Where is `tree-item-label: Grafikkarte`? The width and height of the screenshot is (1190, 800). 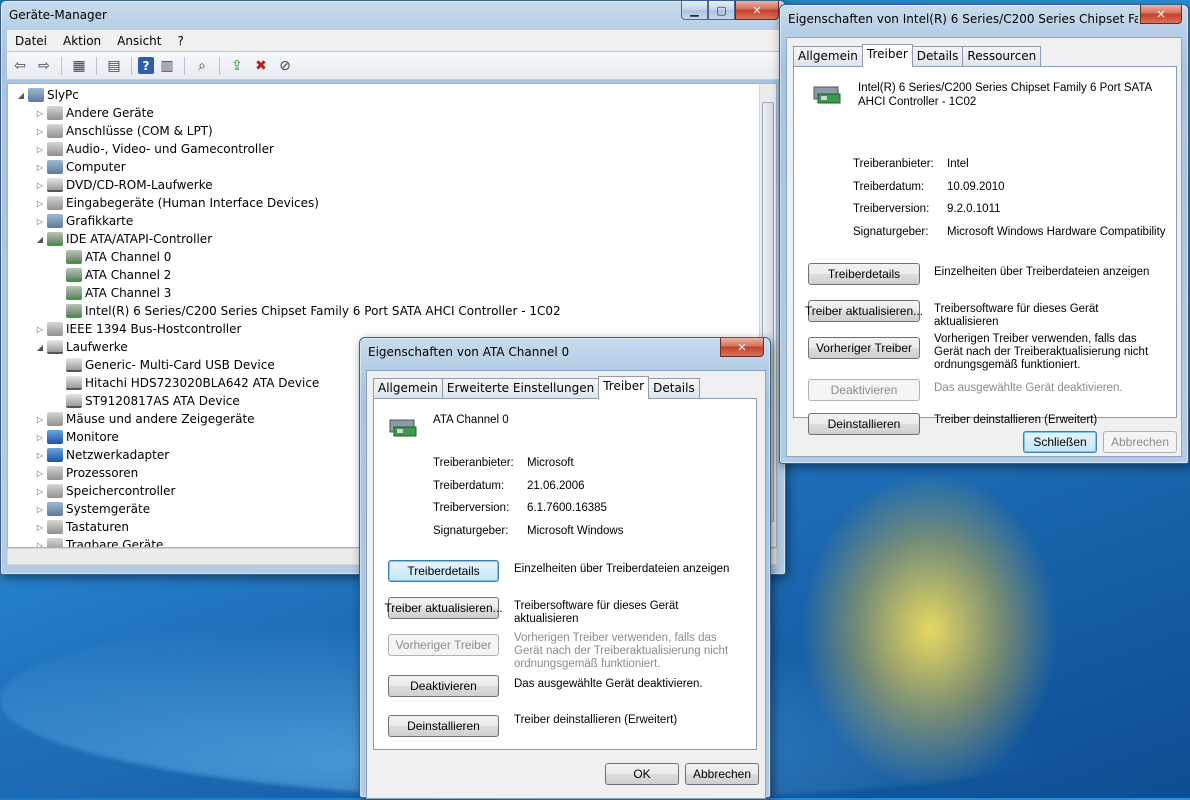 tree-item-label: Grafikkarte is located at coordinates (100, 221).